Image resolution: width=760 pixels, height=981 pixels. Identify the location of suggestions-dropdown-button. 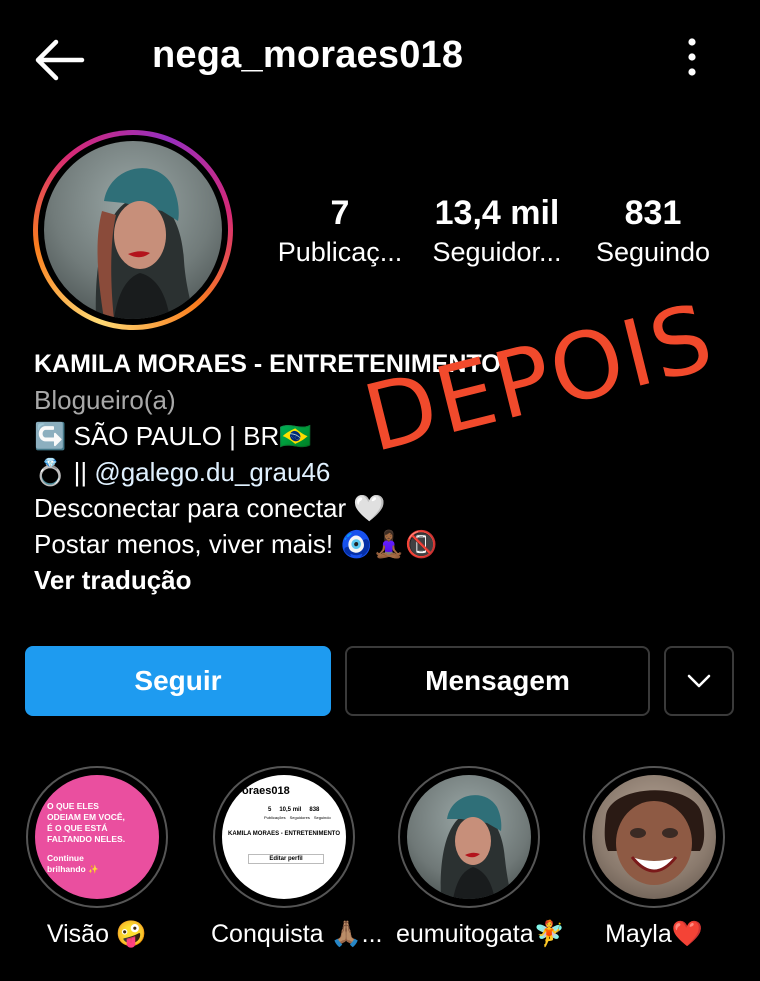
(699, 681).